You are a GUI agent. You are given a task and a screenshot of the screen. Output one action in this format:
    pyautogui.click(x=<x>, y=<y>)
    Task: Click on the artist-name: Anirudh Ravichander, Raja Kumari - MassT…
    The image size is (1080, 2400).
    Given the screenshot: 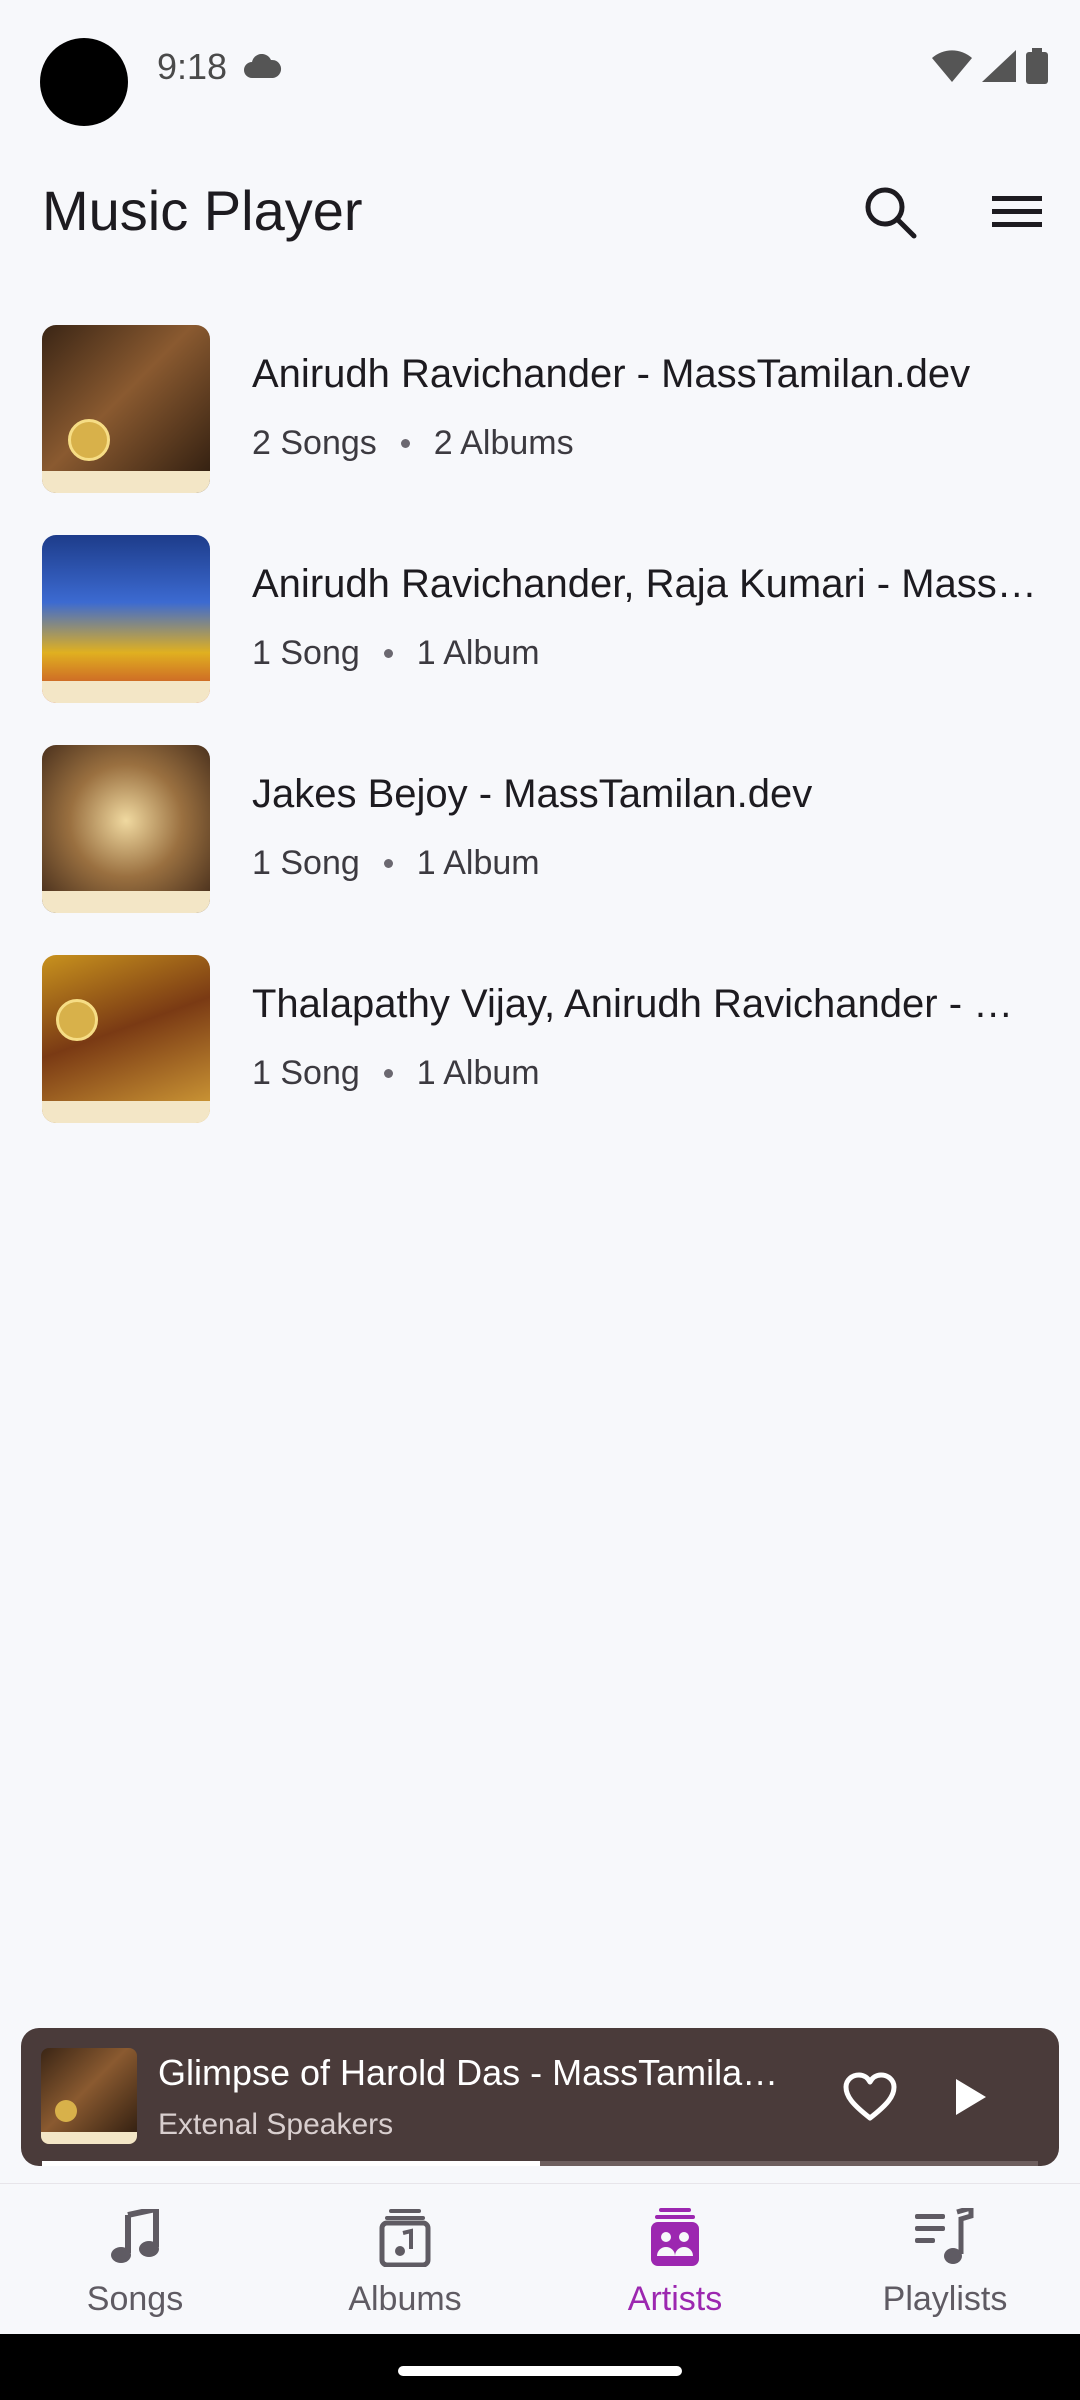 What is the action you would take?
    pyautogui.click(x=647, y=584)
    